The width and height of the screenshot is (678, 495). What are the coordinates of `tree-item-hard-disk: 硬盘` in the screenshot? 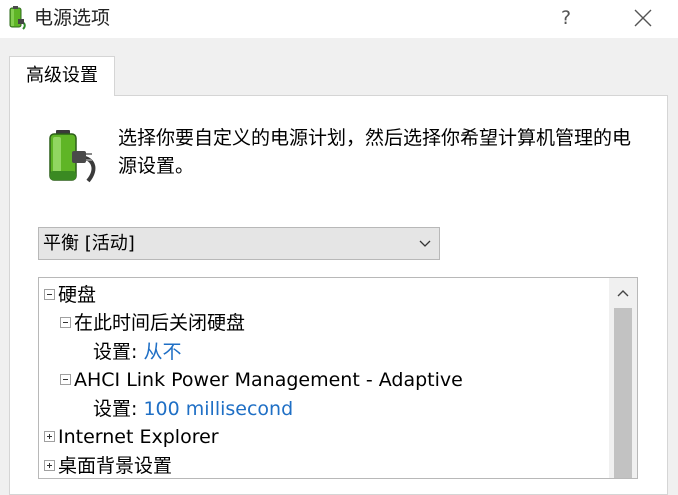 It's located at (70, 295).